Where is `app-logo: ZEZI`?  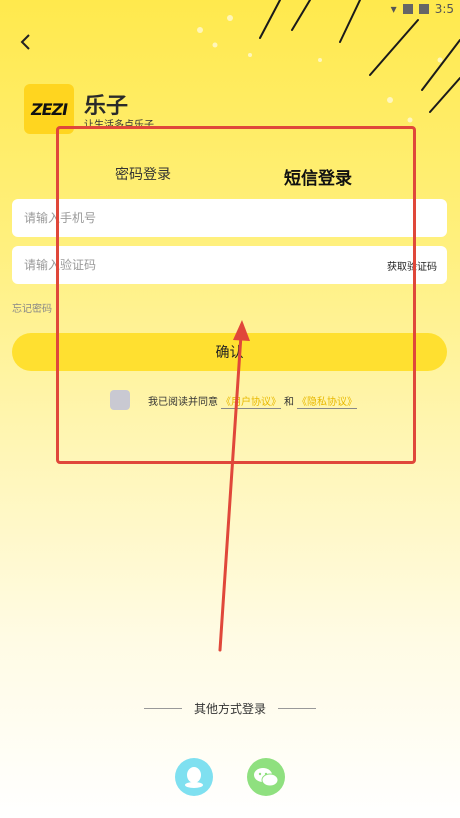
app-logo: ZEZI is located at coordinates (49, 109).